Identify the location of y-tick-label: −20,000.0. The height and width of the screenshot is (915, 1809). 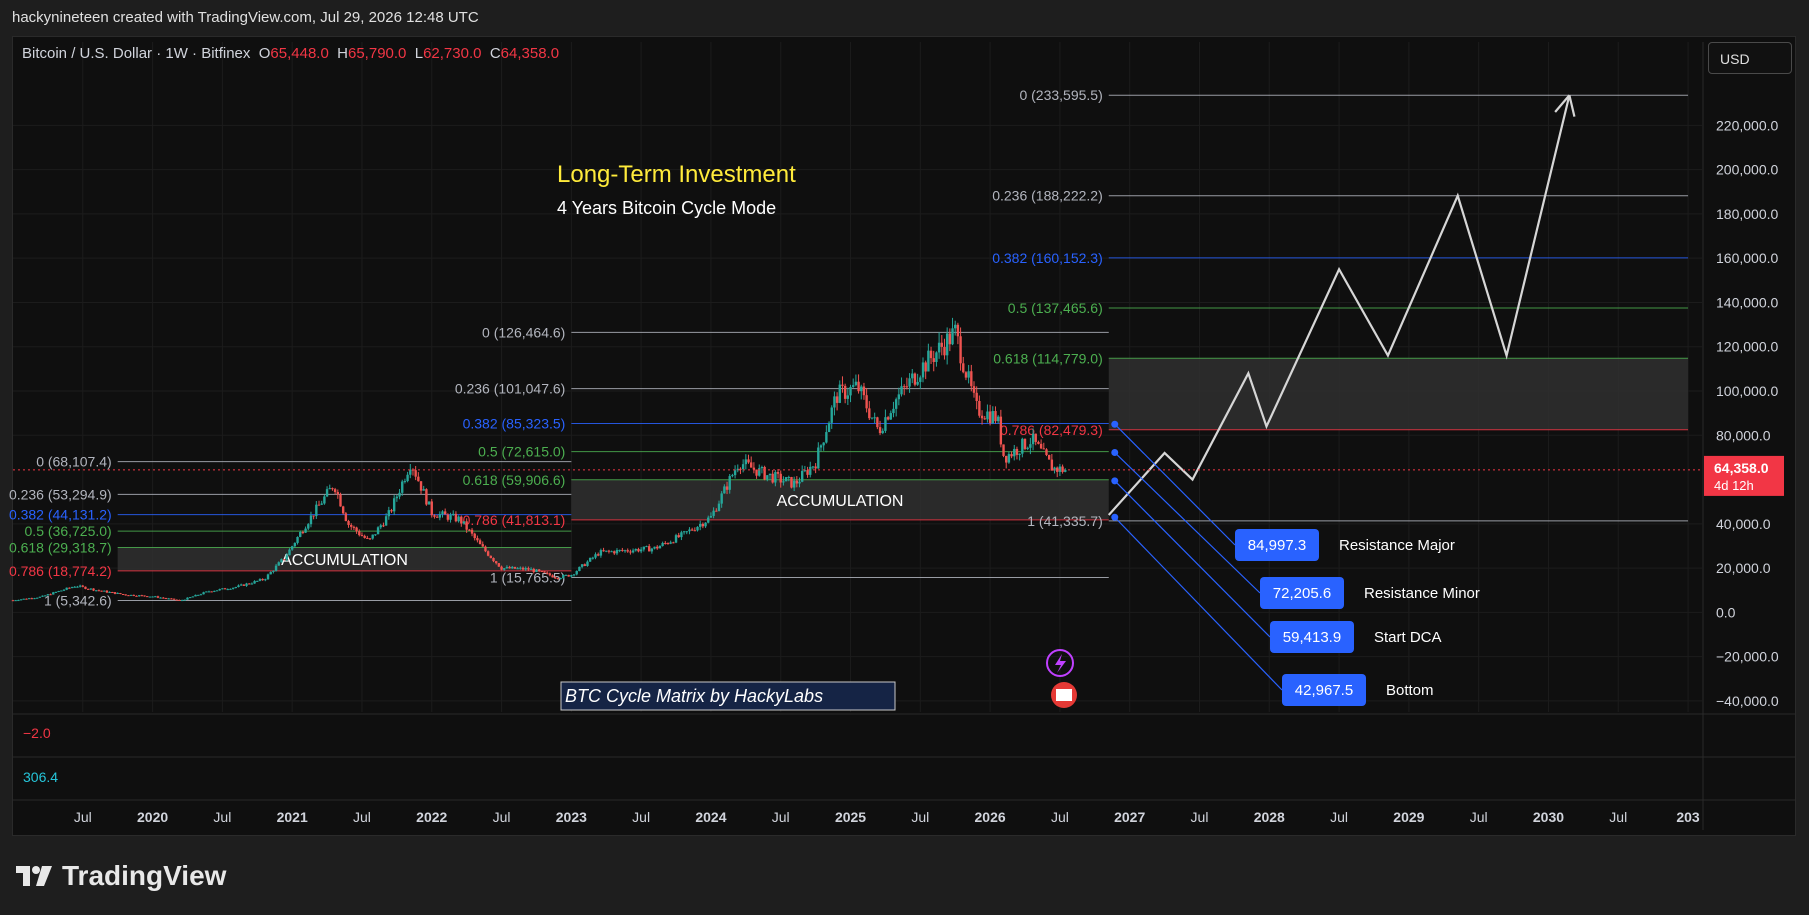
(1747, 657).